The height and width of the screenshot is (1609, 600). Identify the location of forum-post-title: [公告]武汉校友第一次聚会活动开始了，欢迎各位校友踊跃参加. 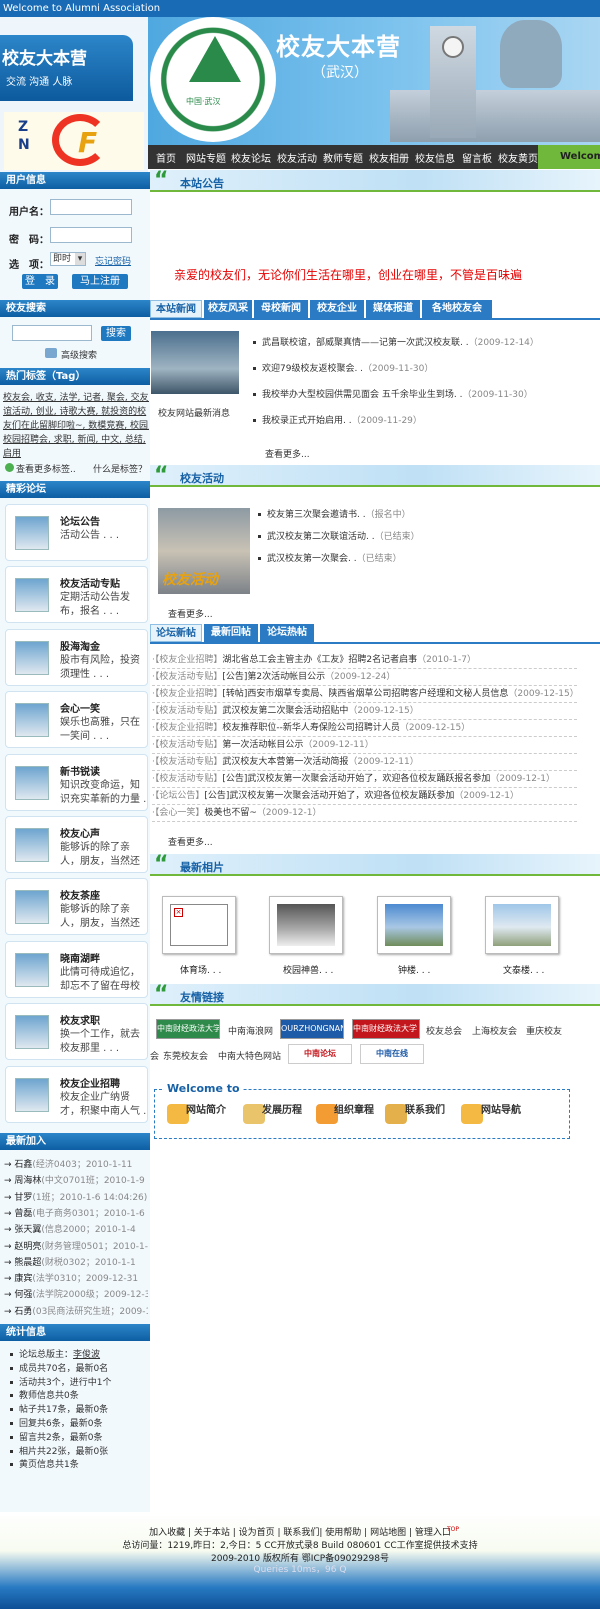
(329, 796).